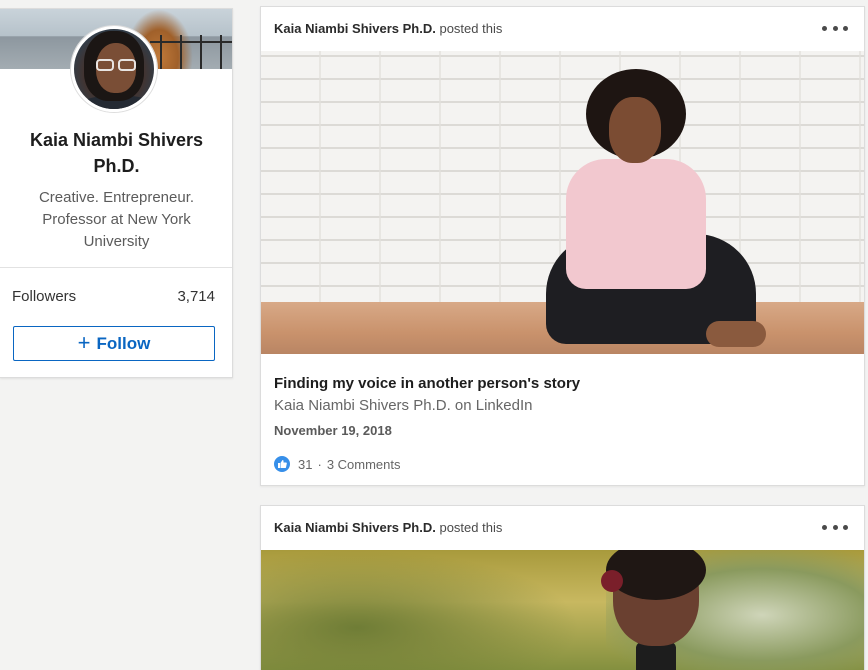  Describe the element at coordinates (403, 405) in the screenshot. I see `article-source: Kaia Niambi Shivers Ph.D. on LinkedIn` at that location.